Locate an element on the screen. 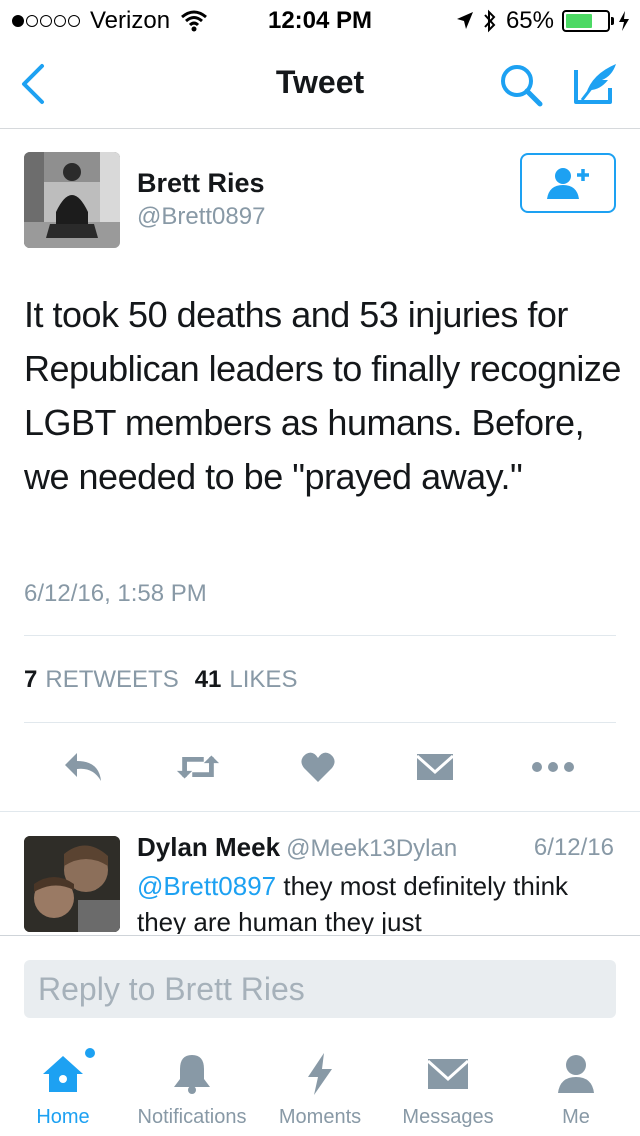 This screenshot has height=1136, width=640. tab-label: Messages is located at coordinates (448, 1117).